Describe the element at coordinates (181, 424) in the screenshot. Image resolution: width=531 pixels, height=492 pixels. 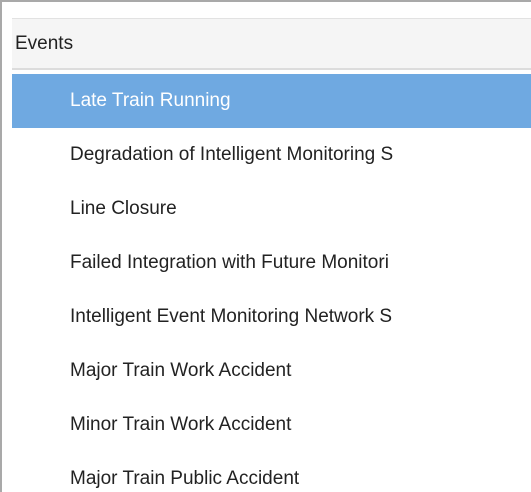
I see `list-item-label: Minor Train Work Accident` at that location.